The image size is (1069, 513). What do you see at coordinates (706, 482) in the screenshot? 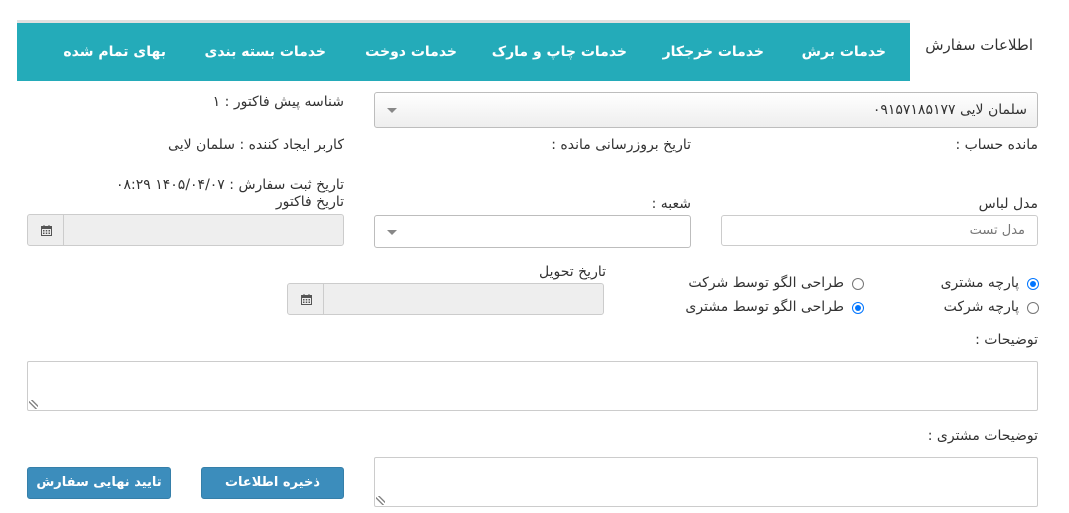
I see `customer-description-textarea` at bounding box center [706, 482].